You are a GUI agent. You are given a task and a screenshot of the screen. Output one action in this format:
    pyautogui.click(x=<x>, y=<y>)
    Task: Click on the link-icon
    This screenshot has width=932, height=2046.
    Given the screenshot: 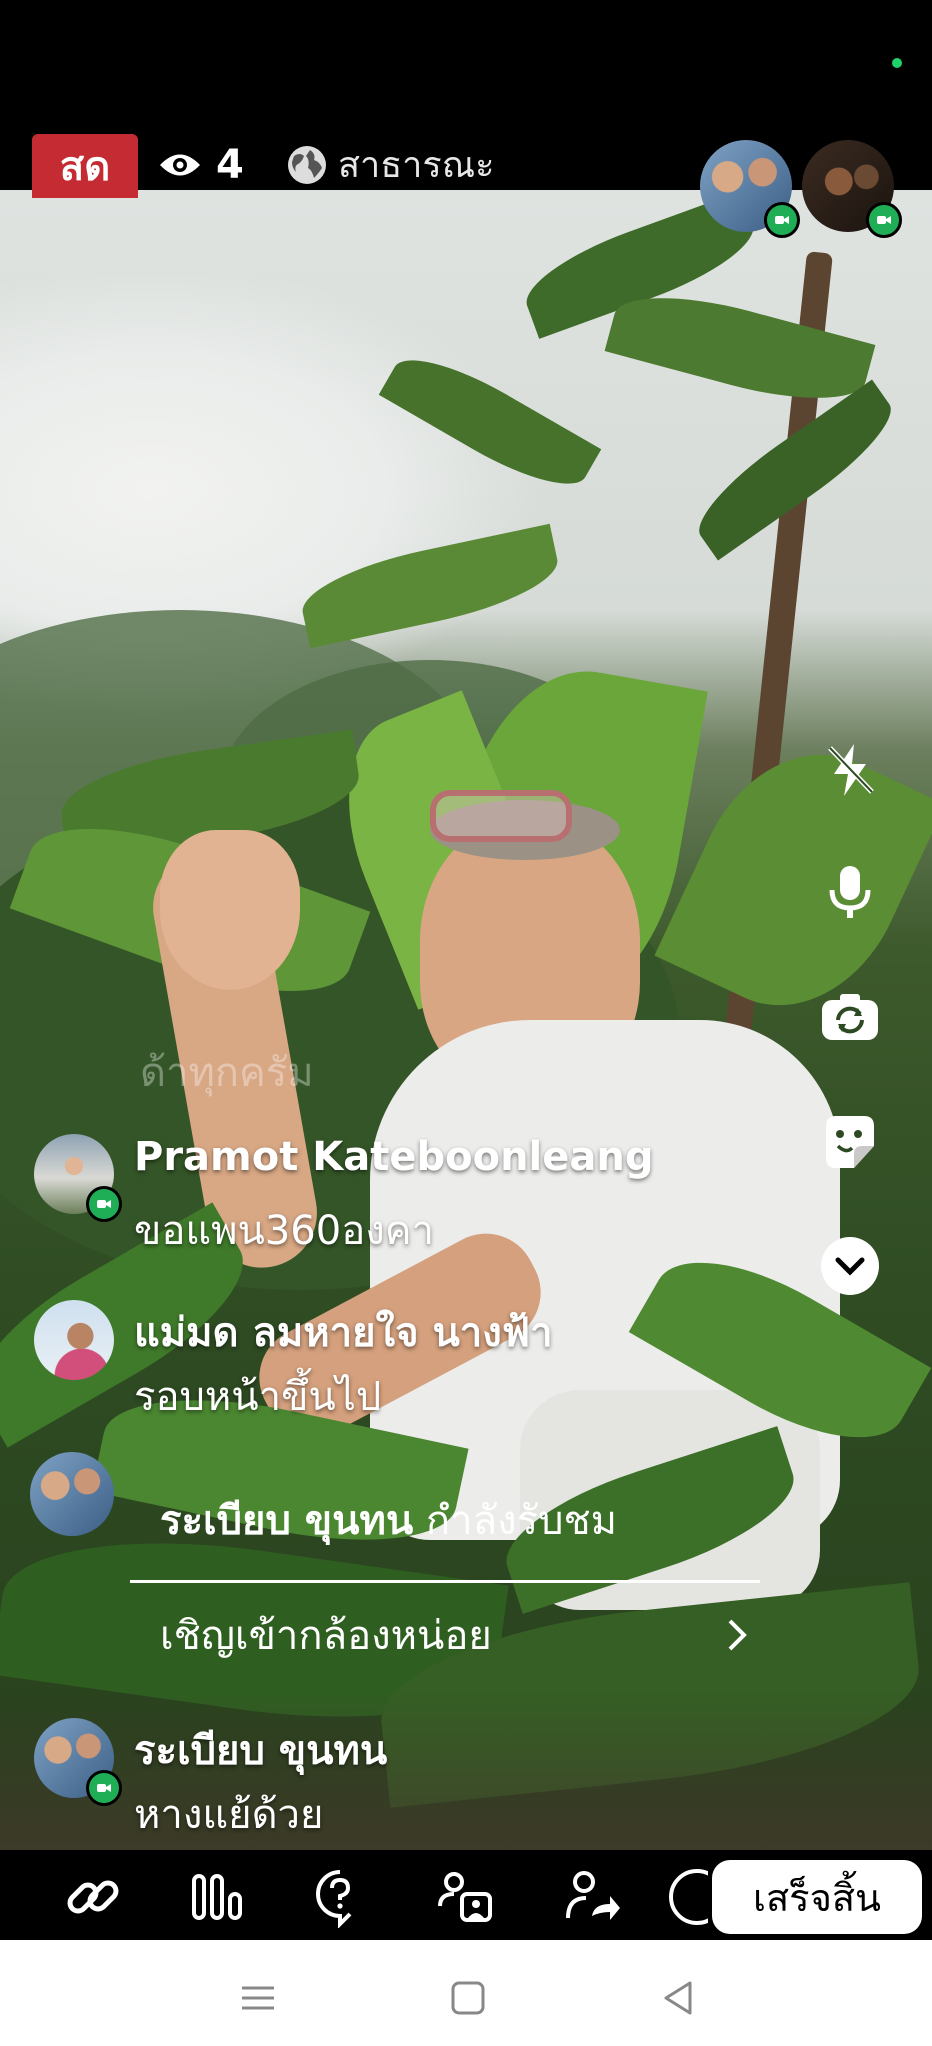 What is the action you would take?
    pyautogui.click(x=93, y=1897)
    